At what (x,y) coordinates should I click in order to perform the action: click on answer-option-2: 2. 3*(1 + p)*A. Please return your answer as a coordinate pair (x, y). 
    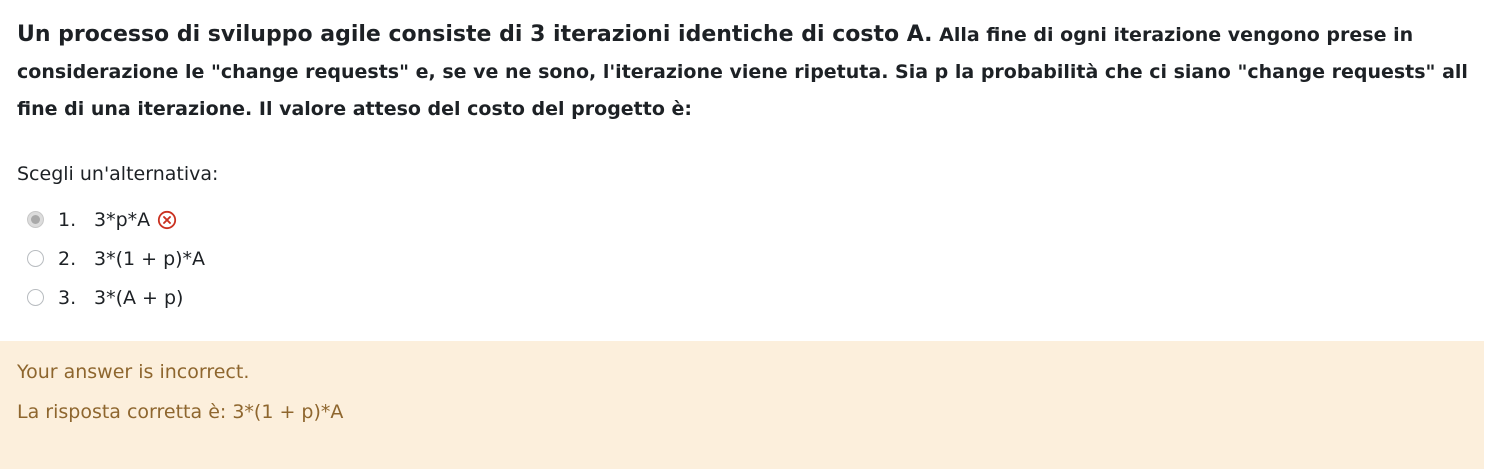
    Looking at the image, I should click on (116, 258).